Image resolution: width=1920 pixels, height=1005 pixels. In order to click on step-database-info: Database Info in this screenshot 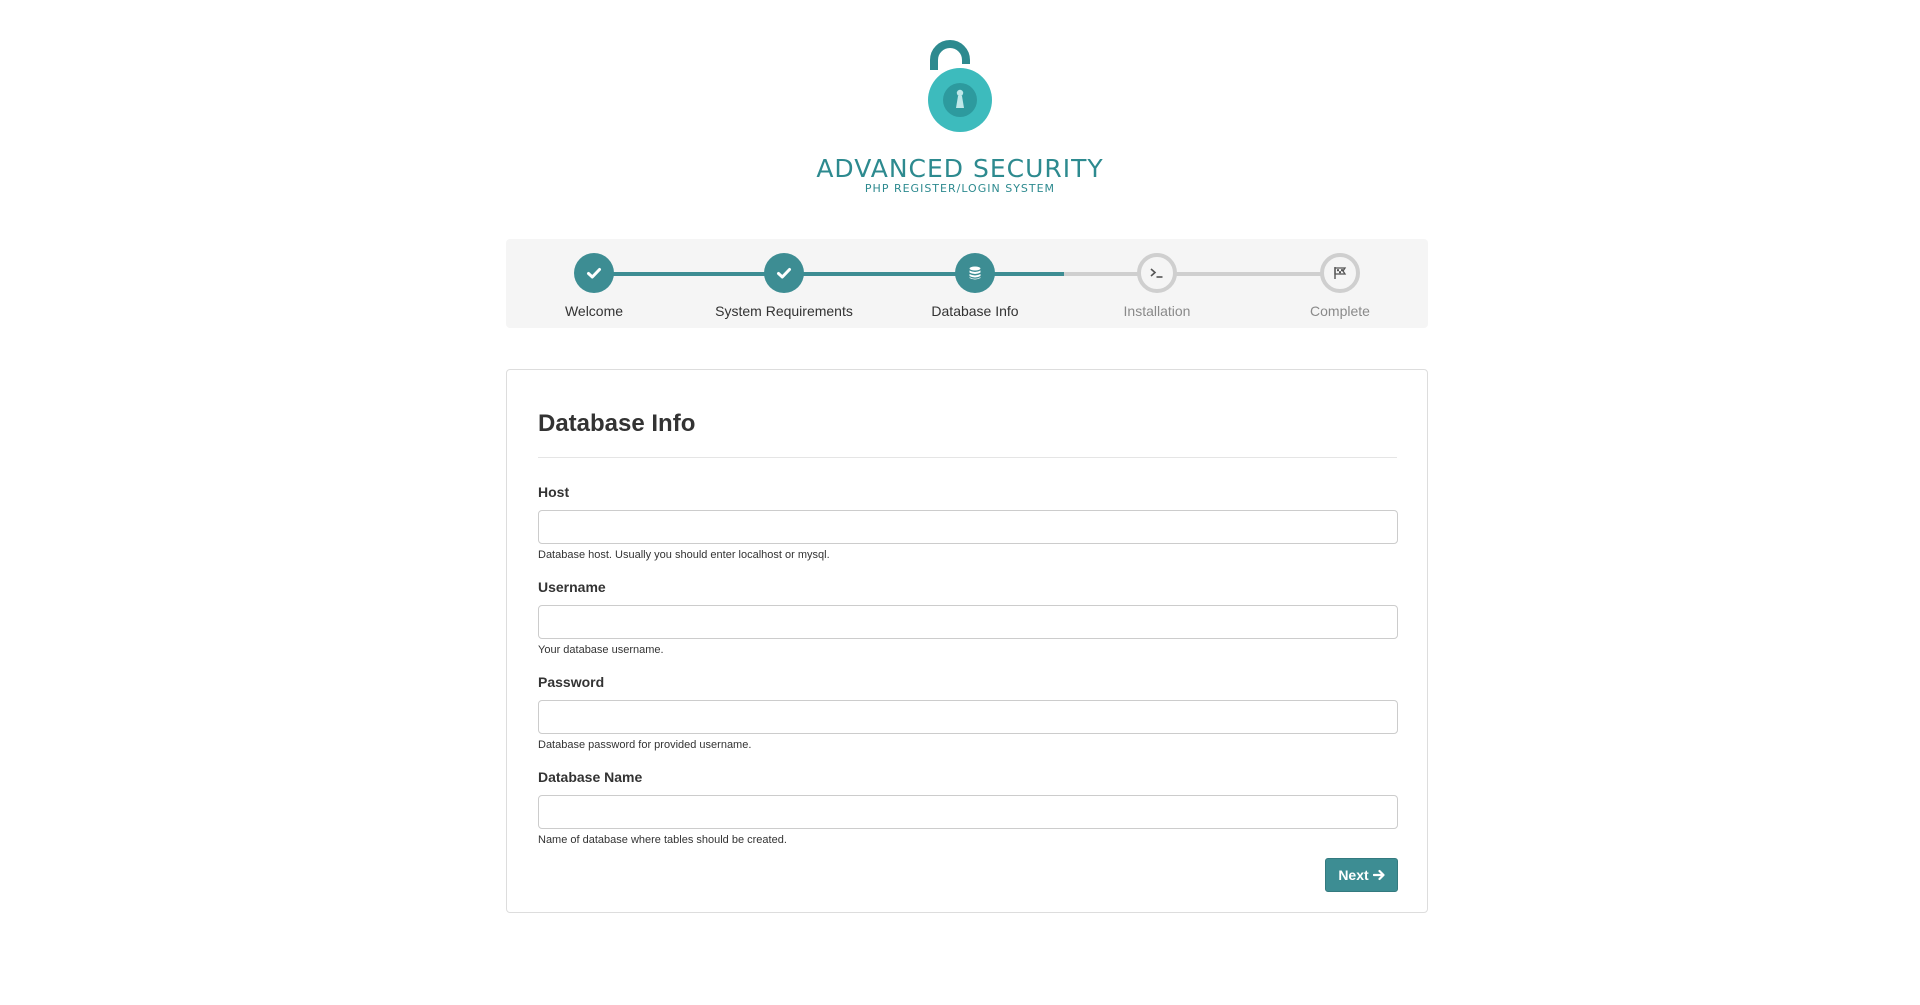, I will do `click(975, 286)`.